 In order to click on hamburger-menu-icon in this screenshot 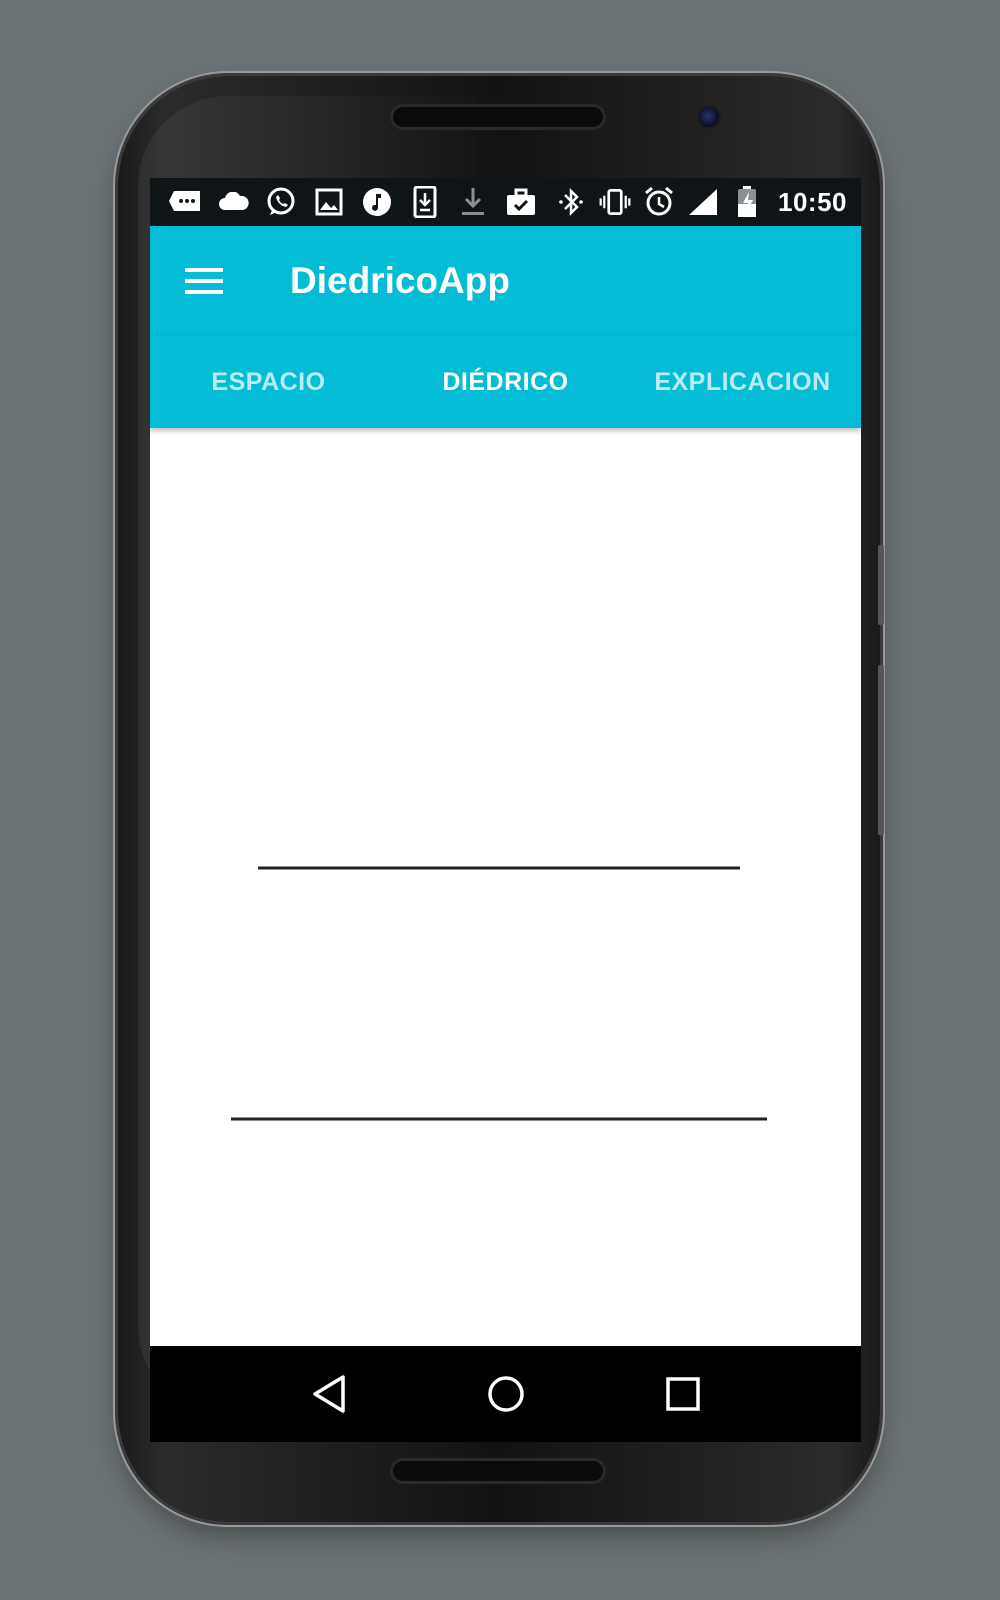, I will do `click(204, 281)`.